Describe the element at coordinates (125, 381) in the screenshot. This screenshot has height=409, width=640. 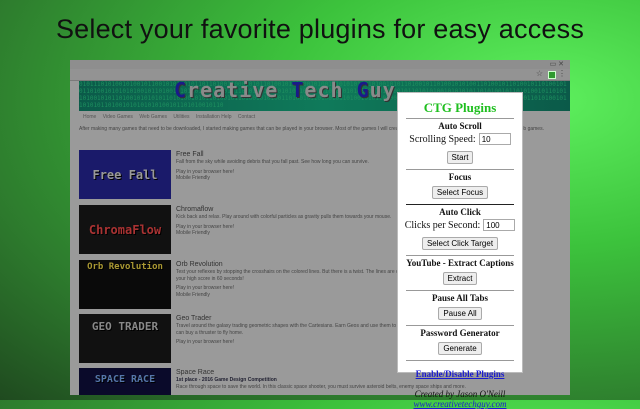
I see `game-thumbnail: SPACE RACE` at that location.